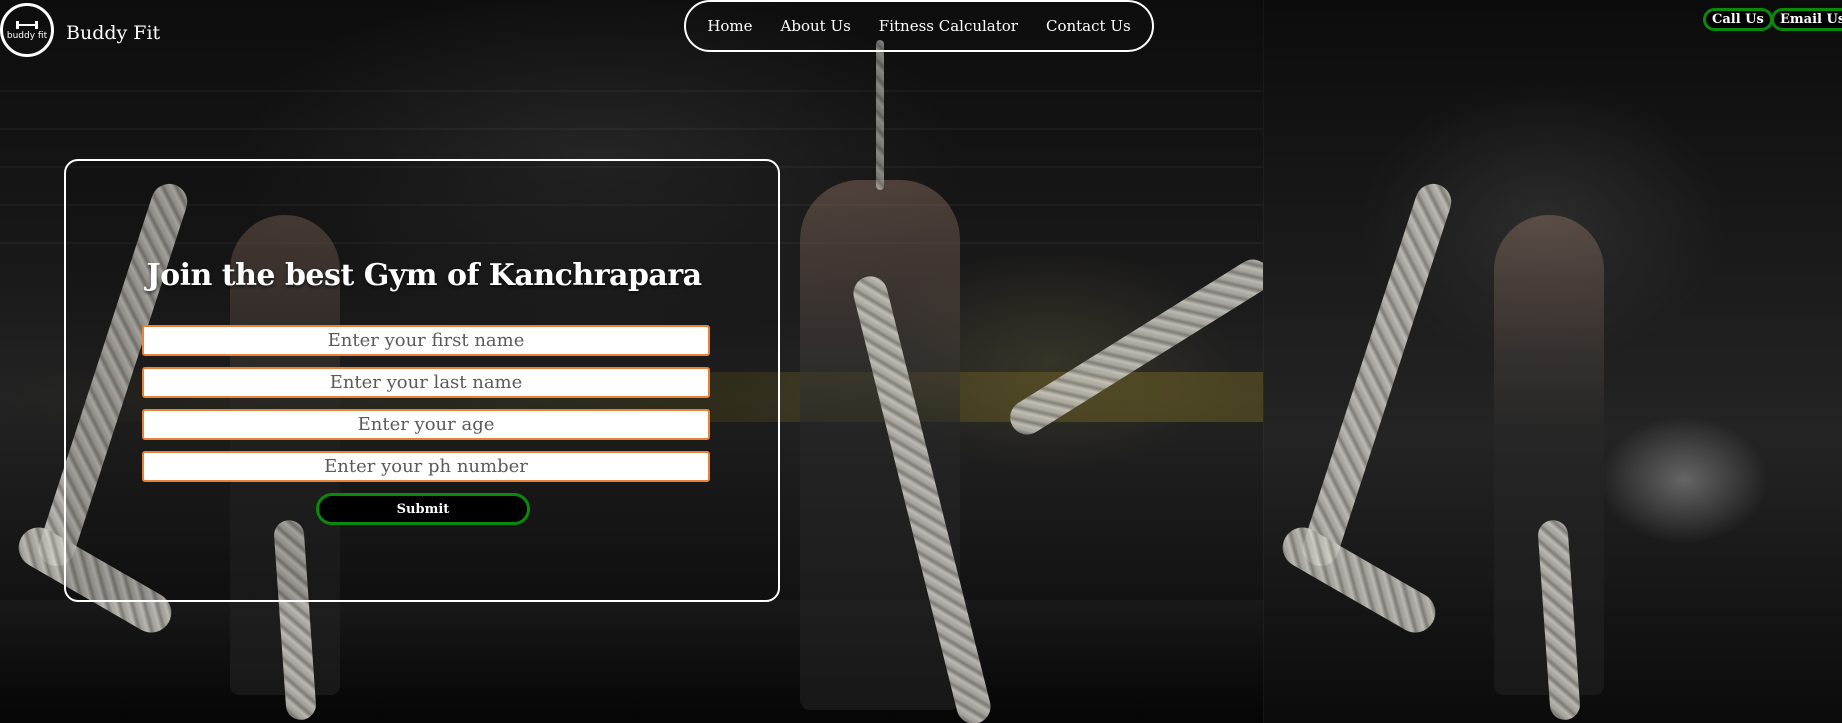  What do you see at coordinates (424, 275) in the screenshot?
I see `form-title: Join the best Gym of Kanchrapara` at bounding box center [424, 275].